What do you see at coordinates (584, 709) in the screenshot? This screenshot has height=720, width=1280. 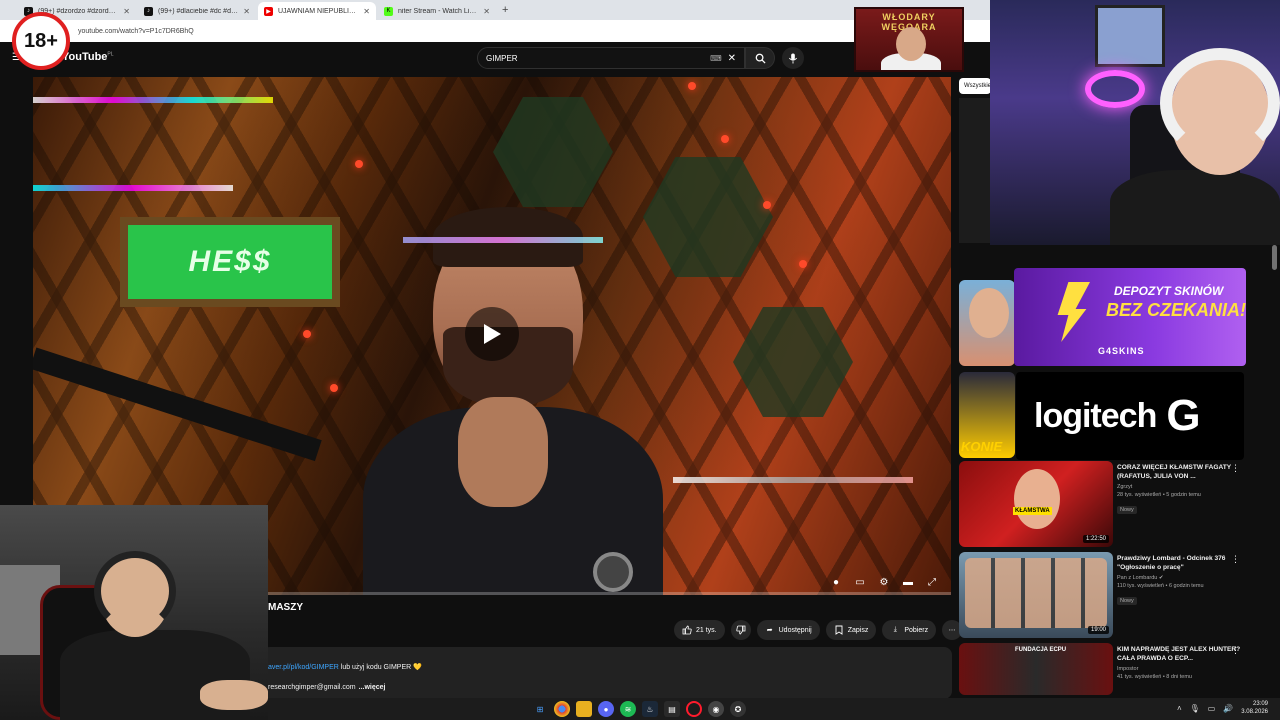 I see `file-explorer-icon` at bounding box center [584, 709].